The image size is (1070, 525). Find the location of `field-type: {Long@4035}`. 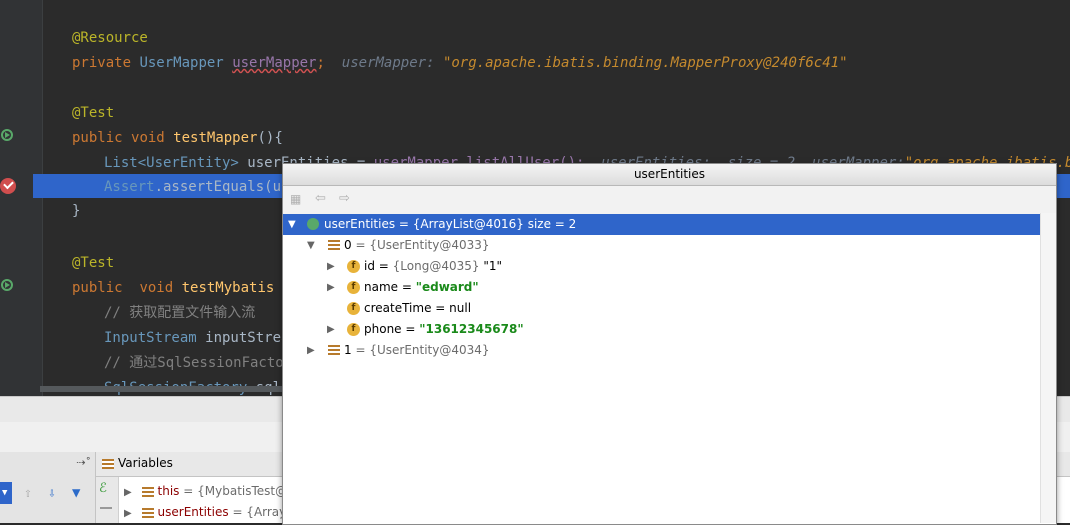

field-type: {Long@4035} is located at coordinates (436, 266).